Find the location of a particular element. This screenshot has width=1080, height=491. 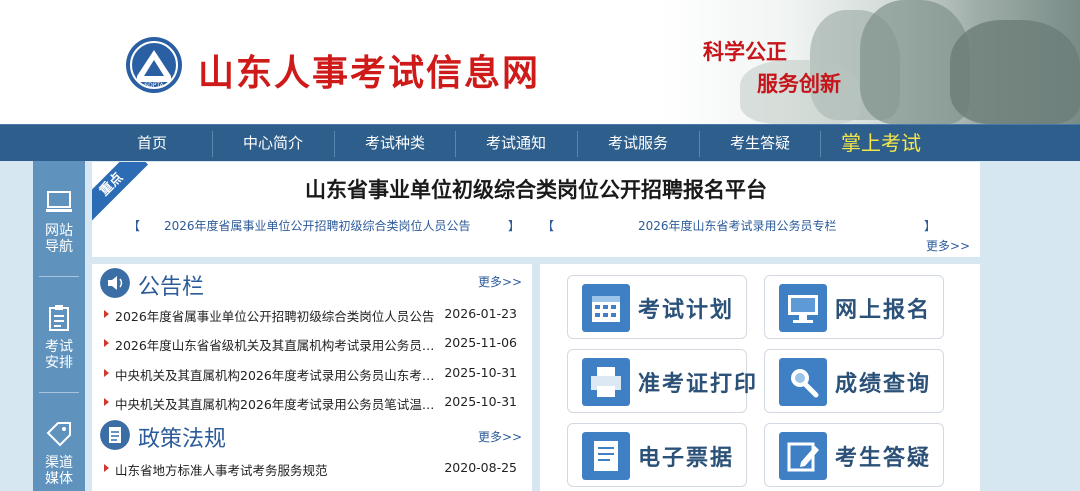

service-score-query: 成绩查询 is located at coordinates (854, 381).